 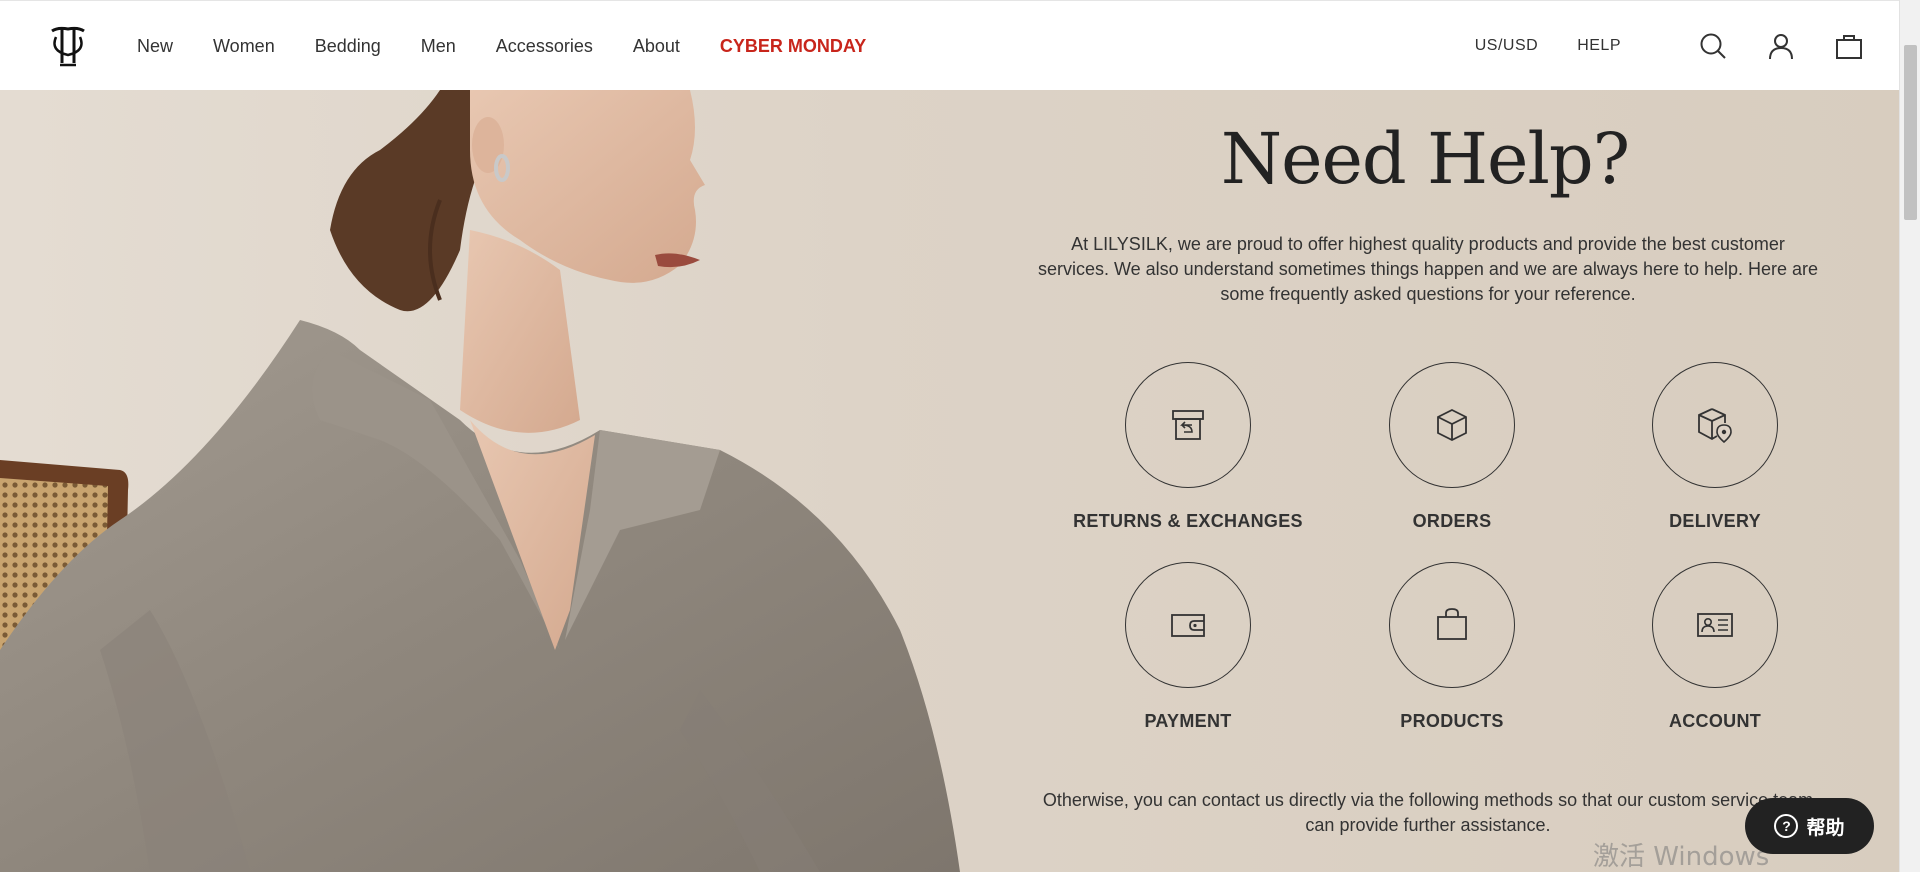 I want to click on category-account: ACCOUNT, so click(x=1715, y=647).